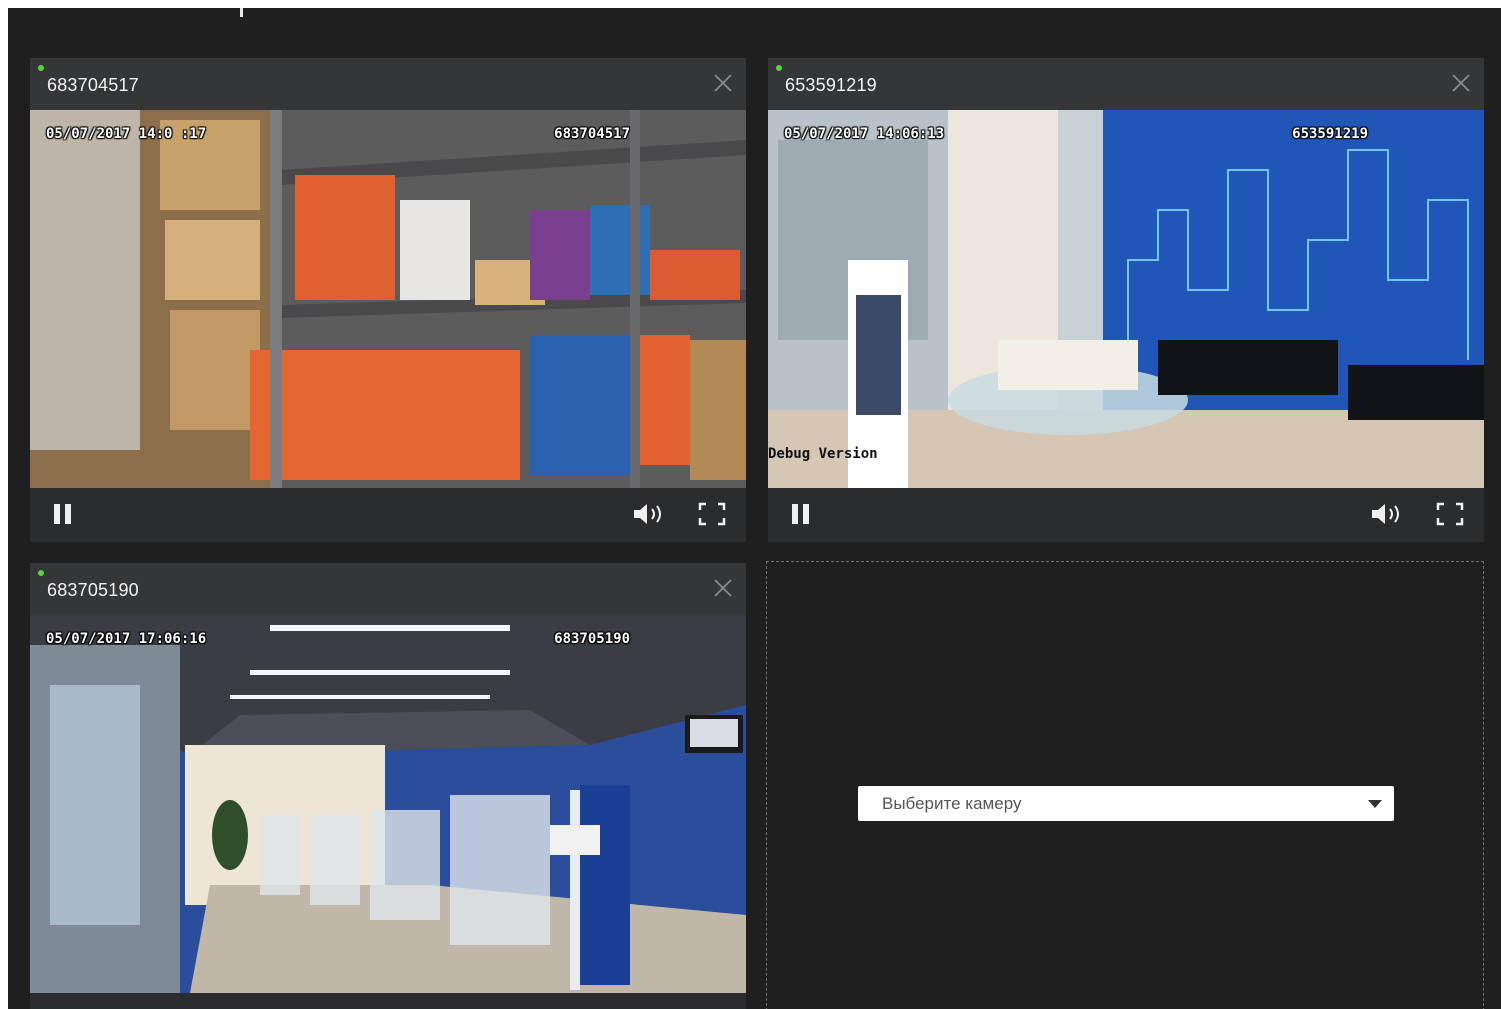 The image size is (1501, 1009). I want to click on osd-camera-id: 653591219, so click(1330, 134).